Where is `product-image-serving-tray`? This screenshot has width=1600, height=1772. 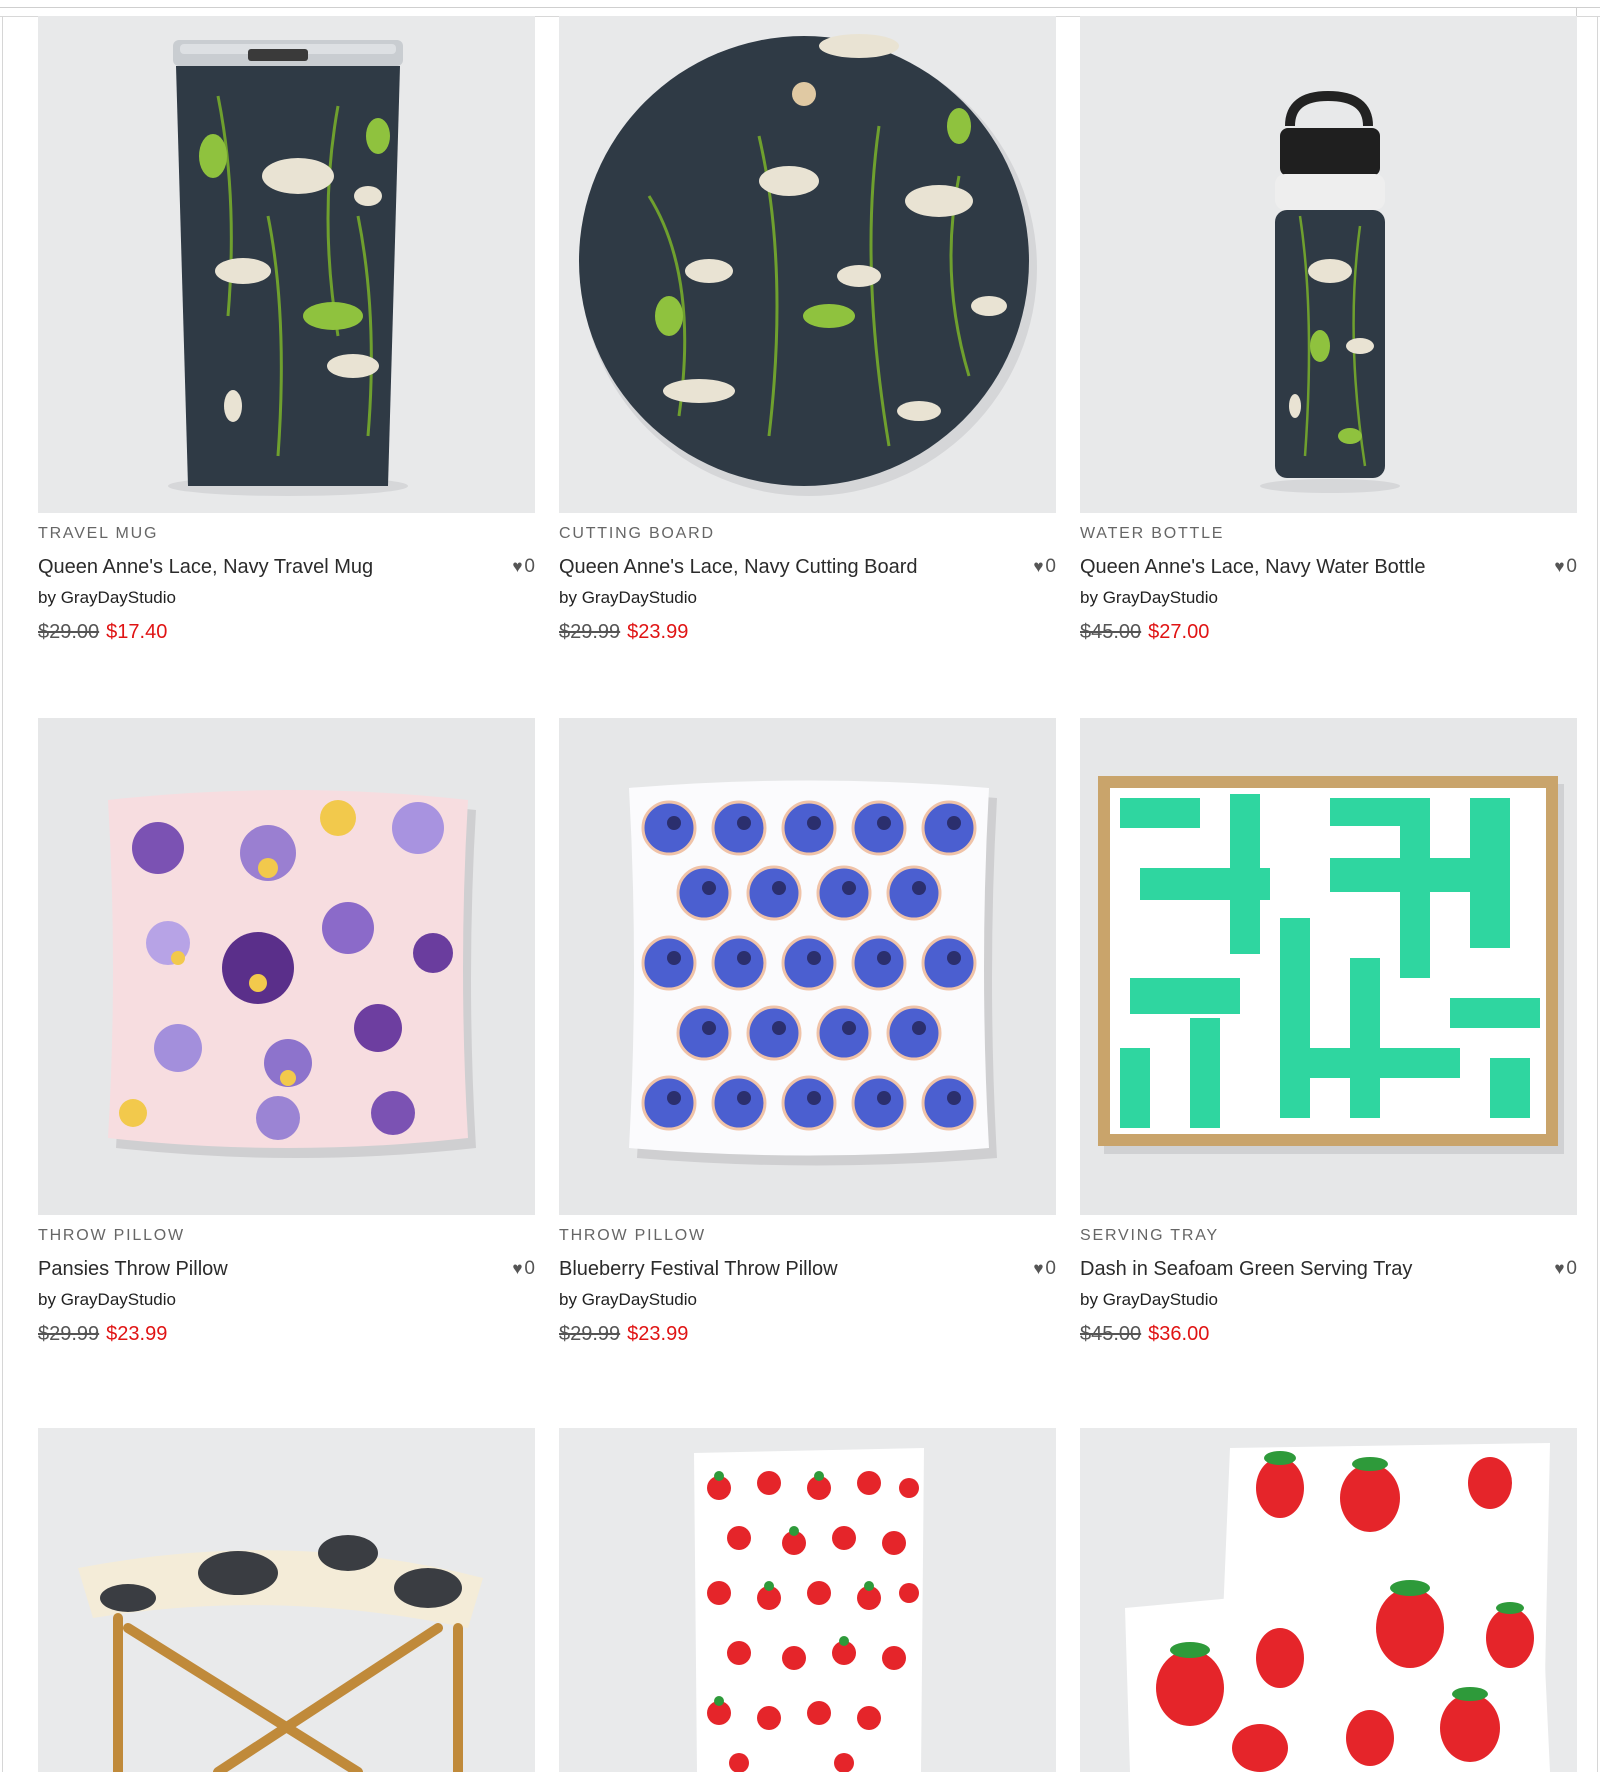 product-image-serving-tray is located at coordinates (1328, 966).